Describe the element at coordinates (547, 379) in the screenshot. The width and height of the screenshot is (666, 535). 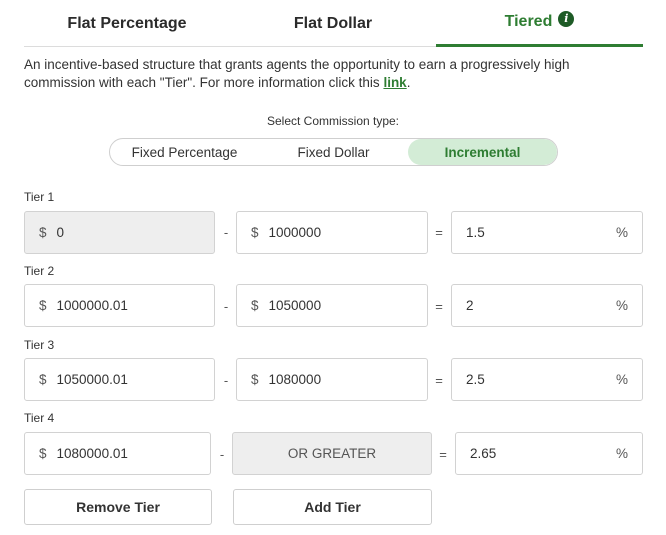
I see `tier-rate-field: 2.5 %` at that location.